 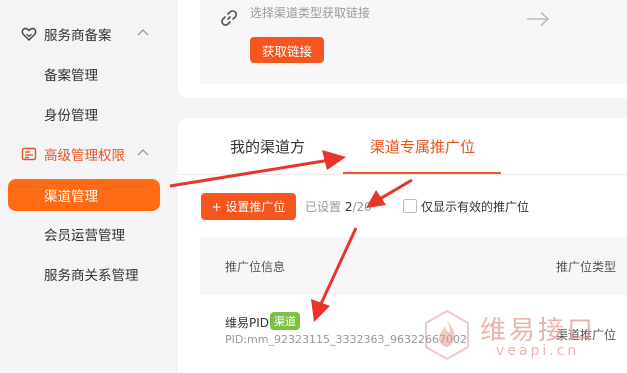 What do you see at coordinates (84, 156) in the screenshot?
I see `sidebar-group-label: 高级管理权限` at bounding box center [84, 156].